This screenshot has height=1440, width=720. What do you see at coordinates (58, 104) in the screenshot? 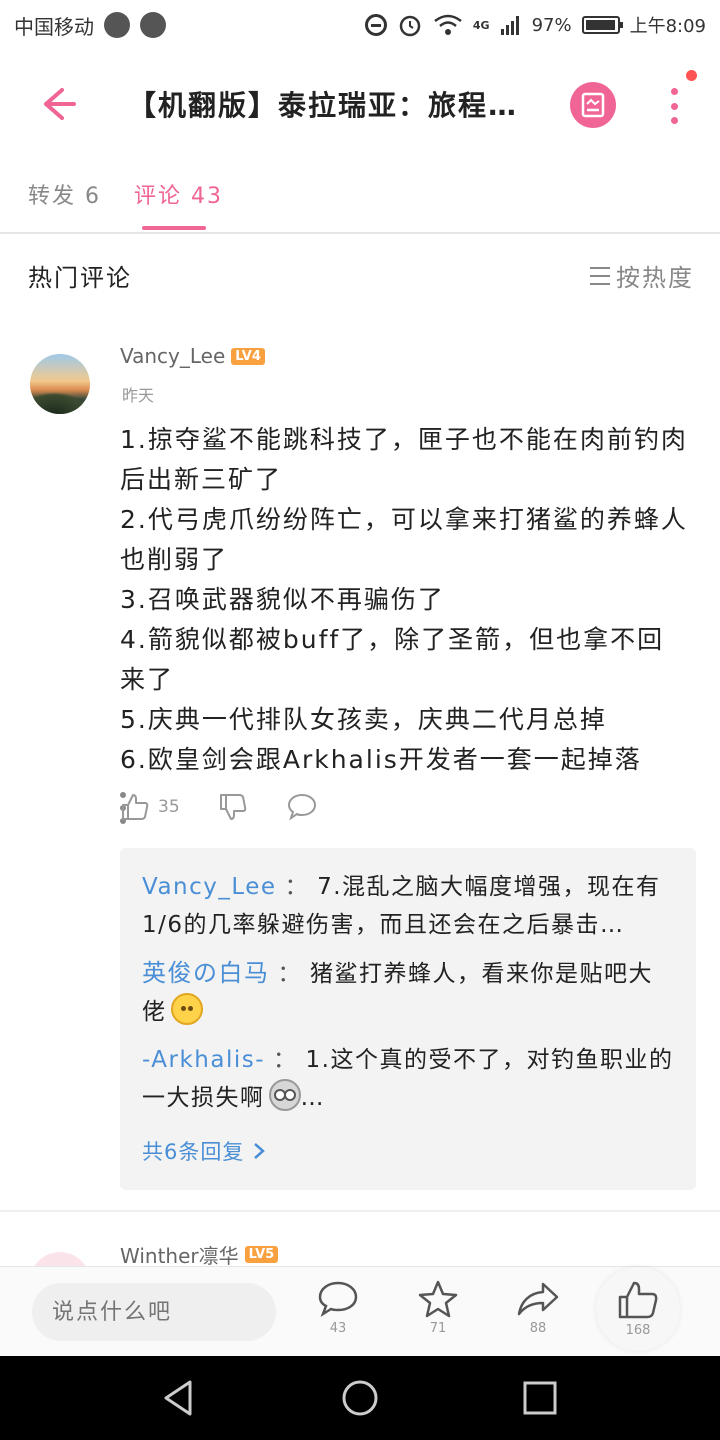
I see `back-arrow-icon` at bounding box center [58, 104].